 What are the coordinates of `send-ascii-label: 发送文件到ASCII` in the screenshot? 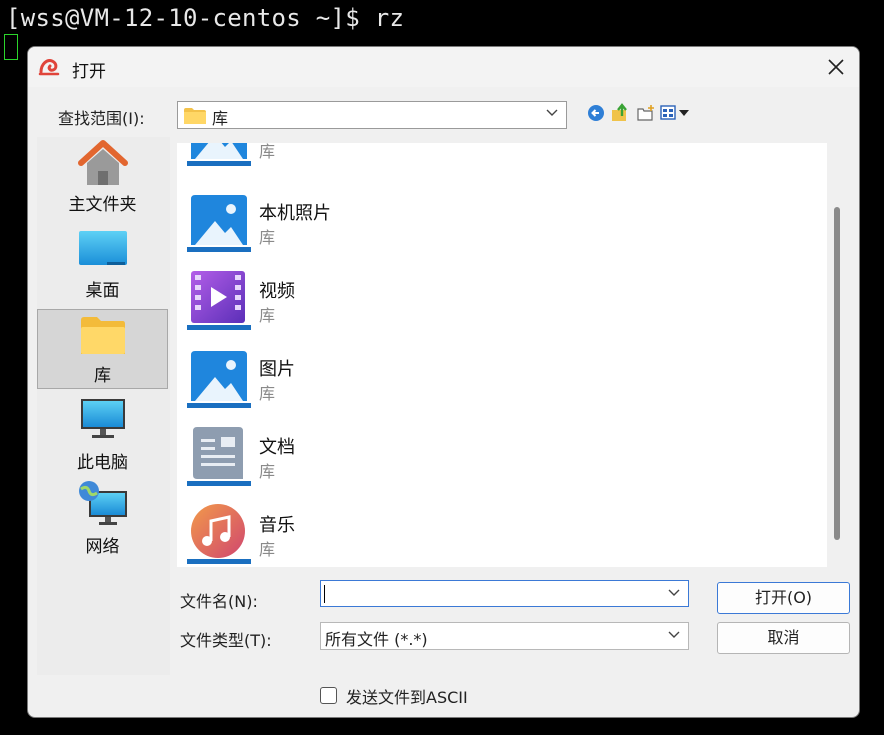 It's located at (407, 697).